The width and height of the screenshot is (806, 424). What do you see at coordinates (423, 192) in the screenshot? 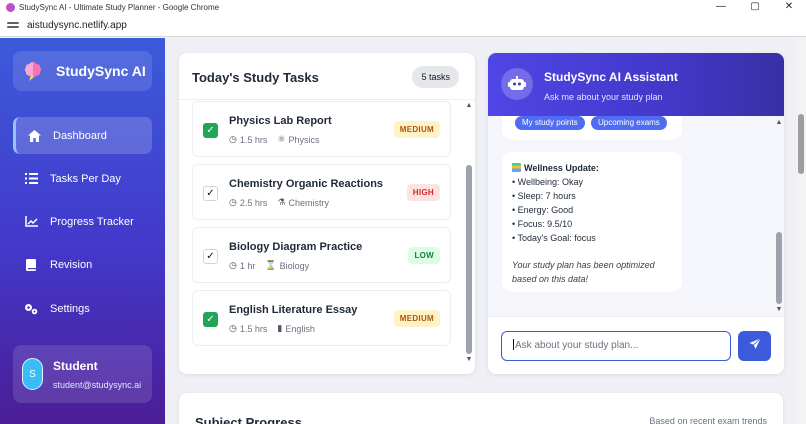
I see `priority-badge: HIGH` at bounding box center [423, 192].